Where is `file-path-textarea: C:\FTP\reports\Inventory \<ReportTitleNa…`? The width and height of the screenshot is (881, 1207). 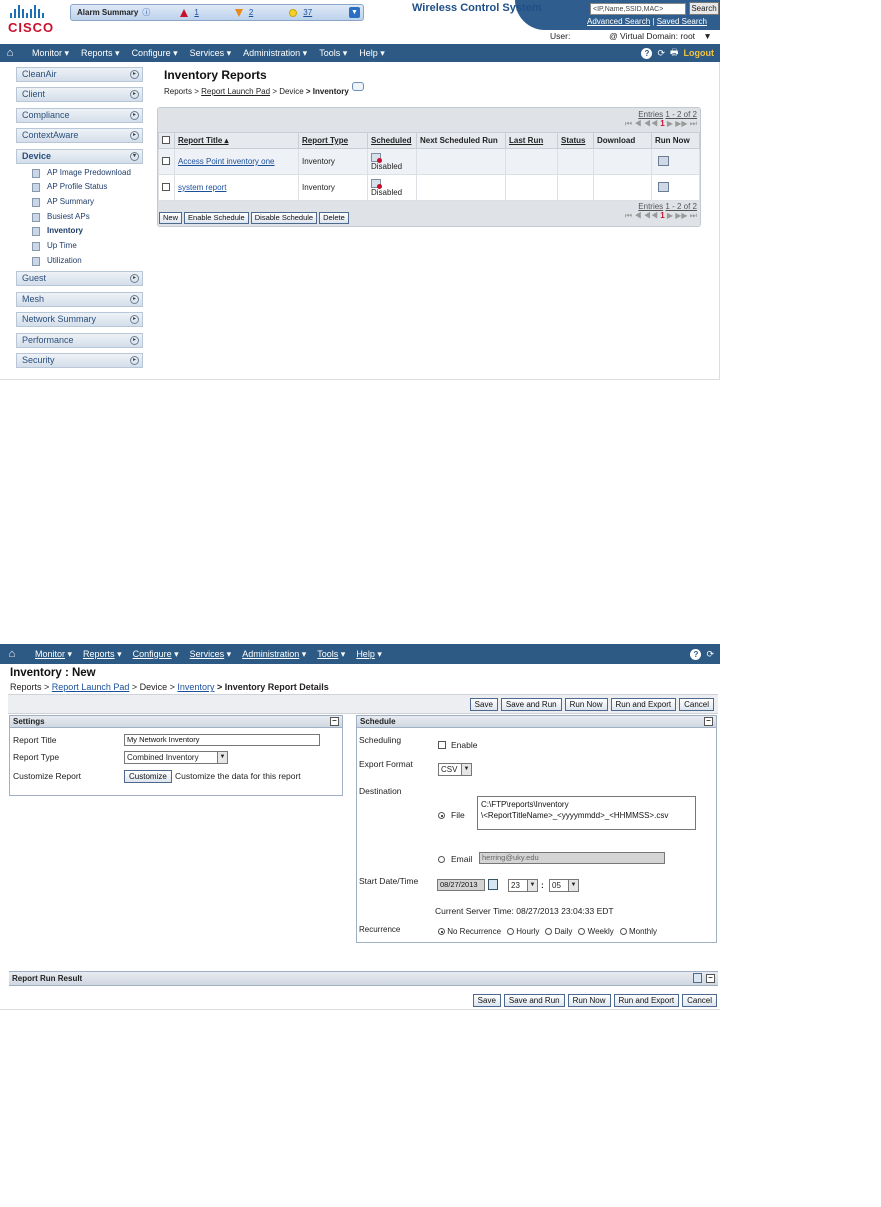
file-path-textarea: C:\FTP\reports\Inventory \<ReportTitleNa… is located at coordinates (586, 813).